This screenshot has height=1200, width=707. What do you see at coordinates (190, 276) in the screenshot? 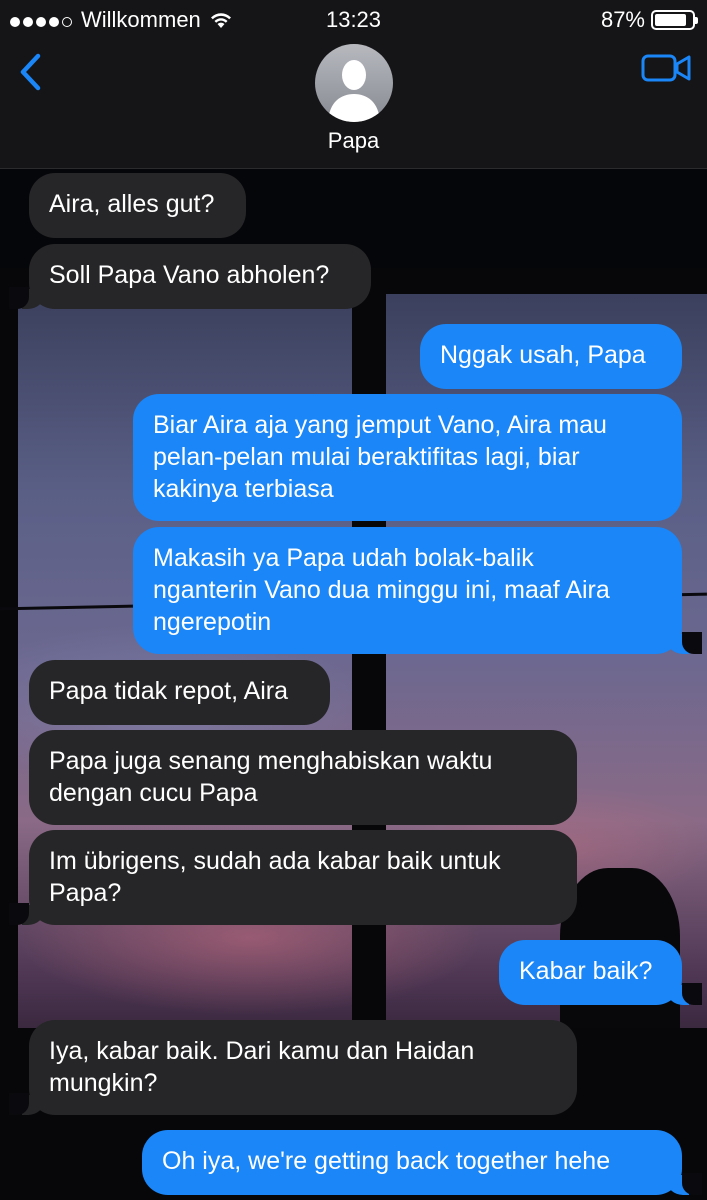
I see `incoming-message: Soll Papa Vano abholen?` at bounding box center [190, 276].